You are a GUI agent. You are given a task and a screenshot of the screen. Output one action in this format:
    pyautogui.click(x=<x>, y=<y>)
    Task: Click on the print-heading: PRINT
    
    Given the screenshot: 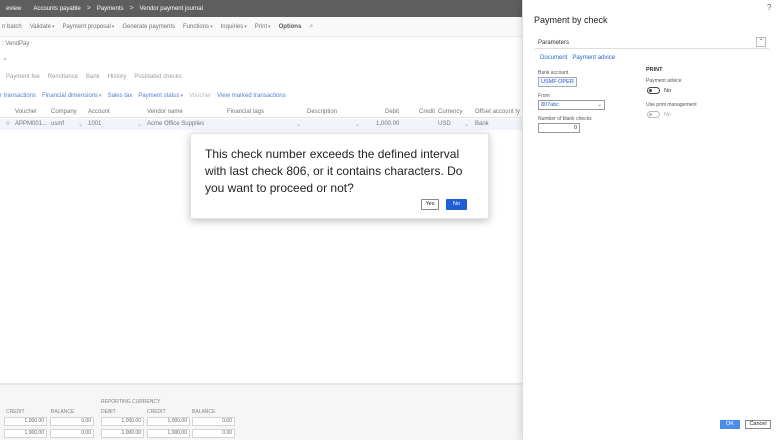 What is the action you would take?
    pyautogui.click(x=654, y=70)
    